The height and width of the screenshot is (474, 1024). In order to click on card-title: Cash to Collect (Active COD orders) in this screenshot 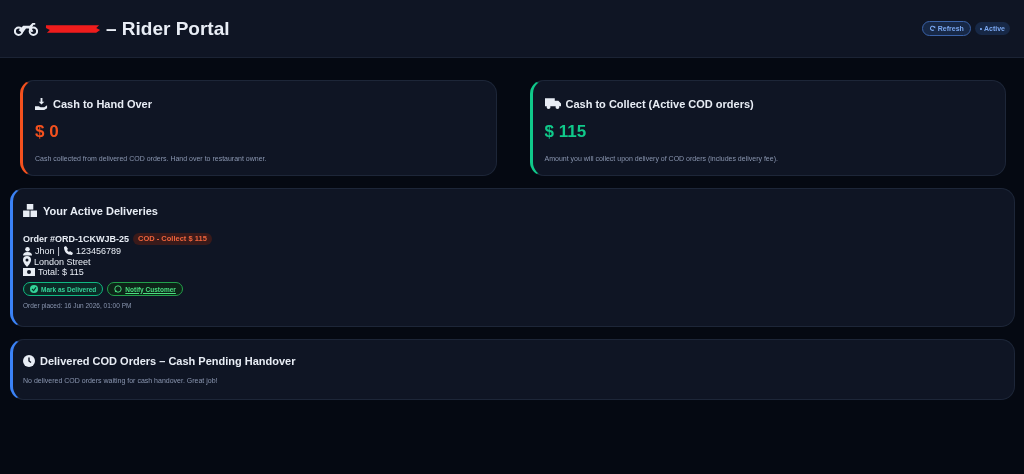, I will do `click(659, 103)`.